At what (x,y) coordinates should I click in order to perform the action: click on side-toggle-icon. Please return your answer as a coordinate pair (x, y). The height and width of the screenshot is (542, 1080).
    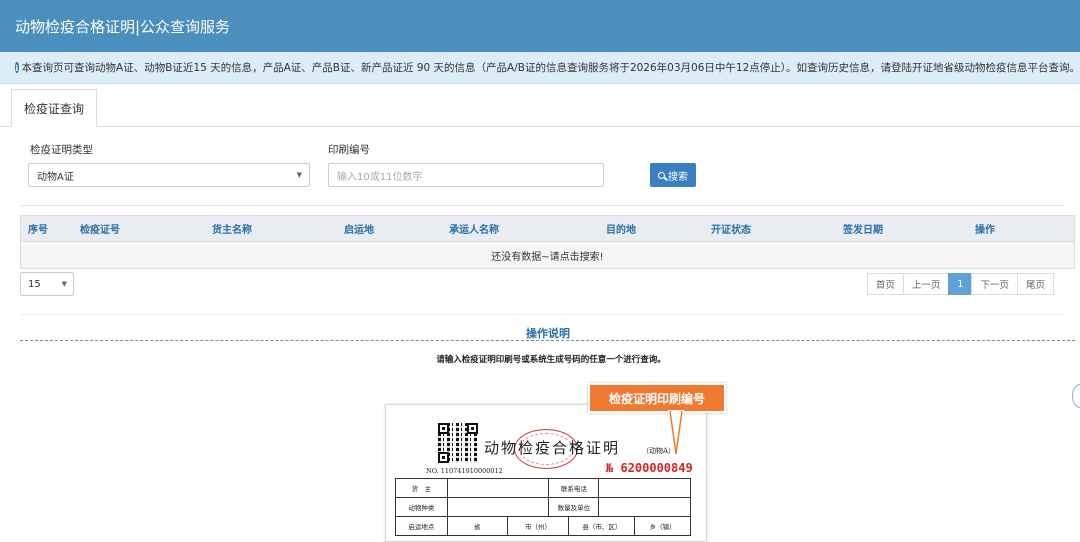
    Looking at the image, I should click on (1076, 396).